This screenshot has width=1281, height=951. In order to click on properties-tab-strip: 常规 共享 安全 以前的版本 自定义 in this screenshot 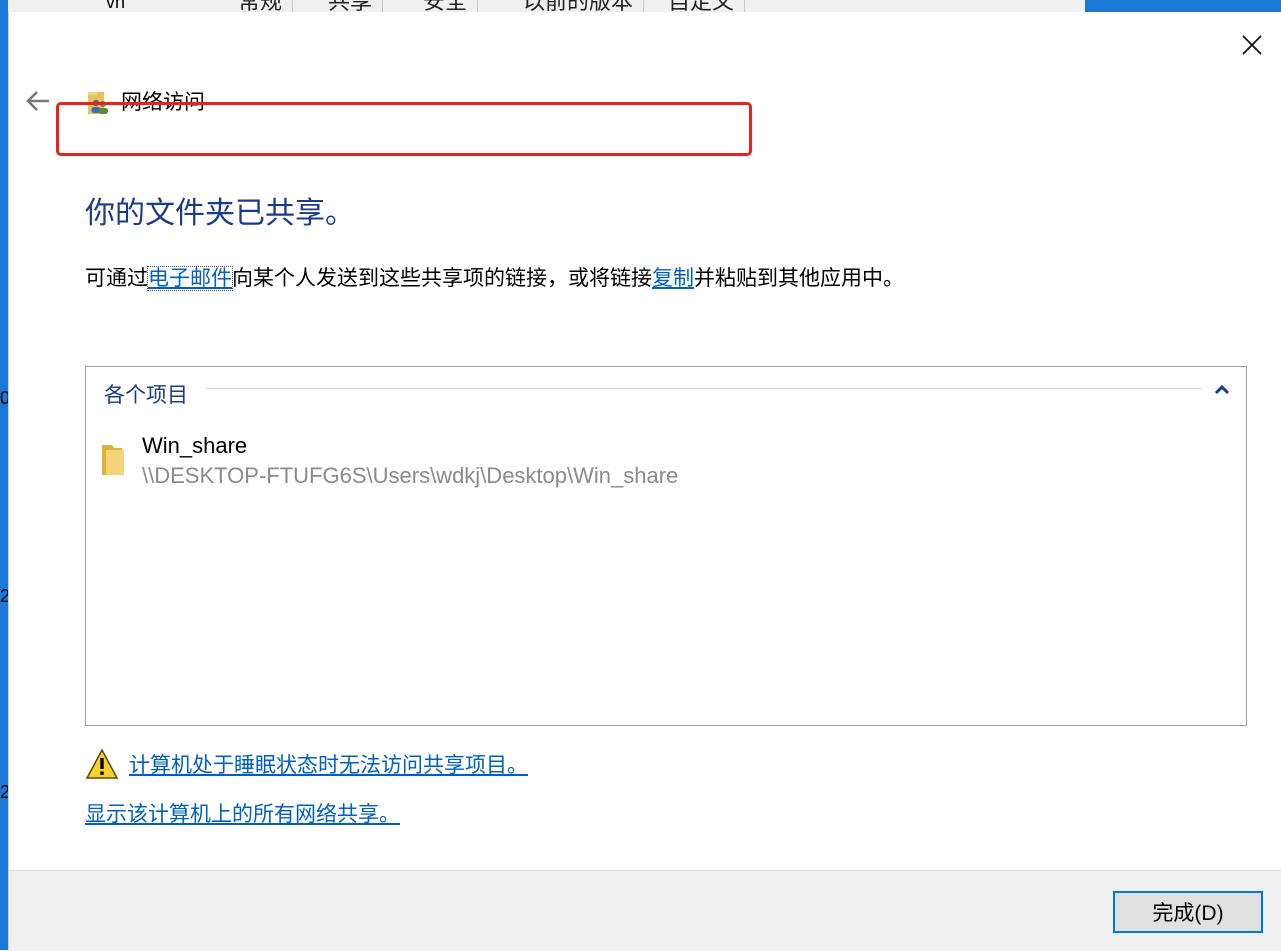, I will do `click(546, 6)`.